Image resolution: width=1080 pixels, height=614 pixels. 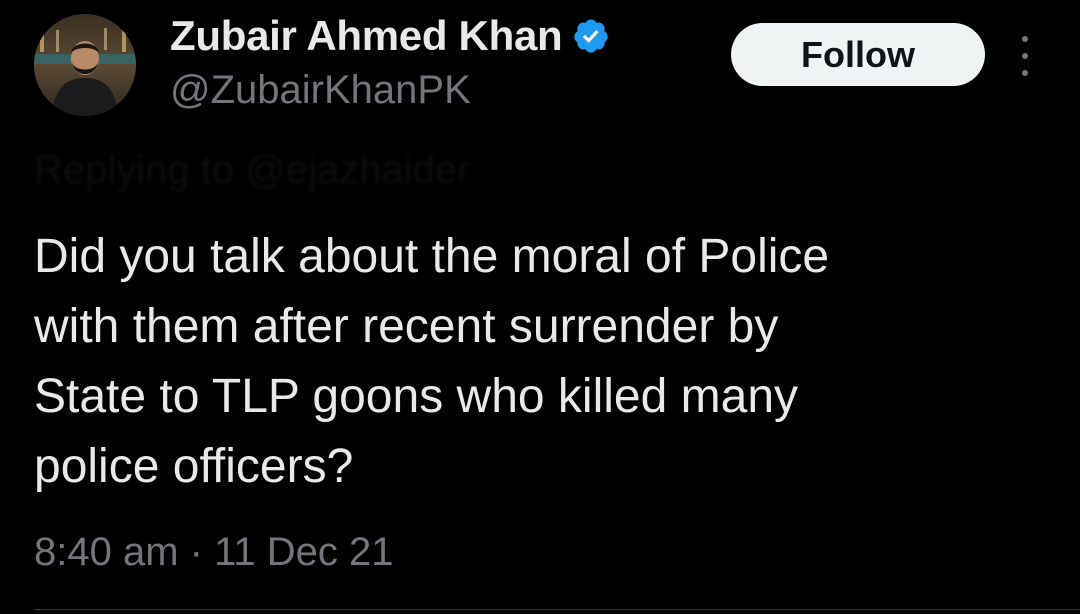 What do you see at coordinates (390, 90) in the screenshot?
I see `author-handle: @ZubairKhanPK` at bounding box center [390, 90].